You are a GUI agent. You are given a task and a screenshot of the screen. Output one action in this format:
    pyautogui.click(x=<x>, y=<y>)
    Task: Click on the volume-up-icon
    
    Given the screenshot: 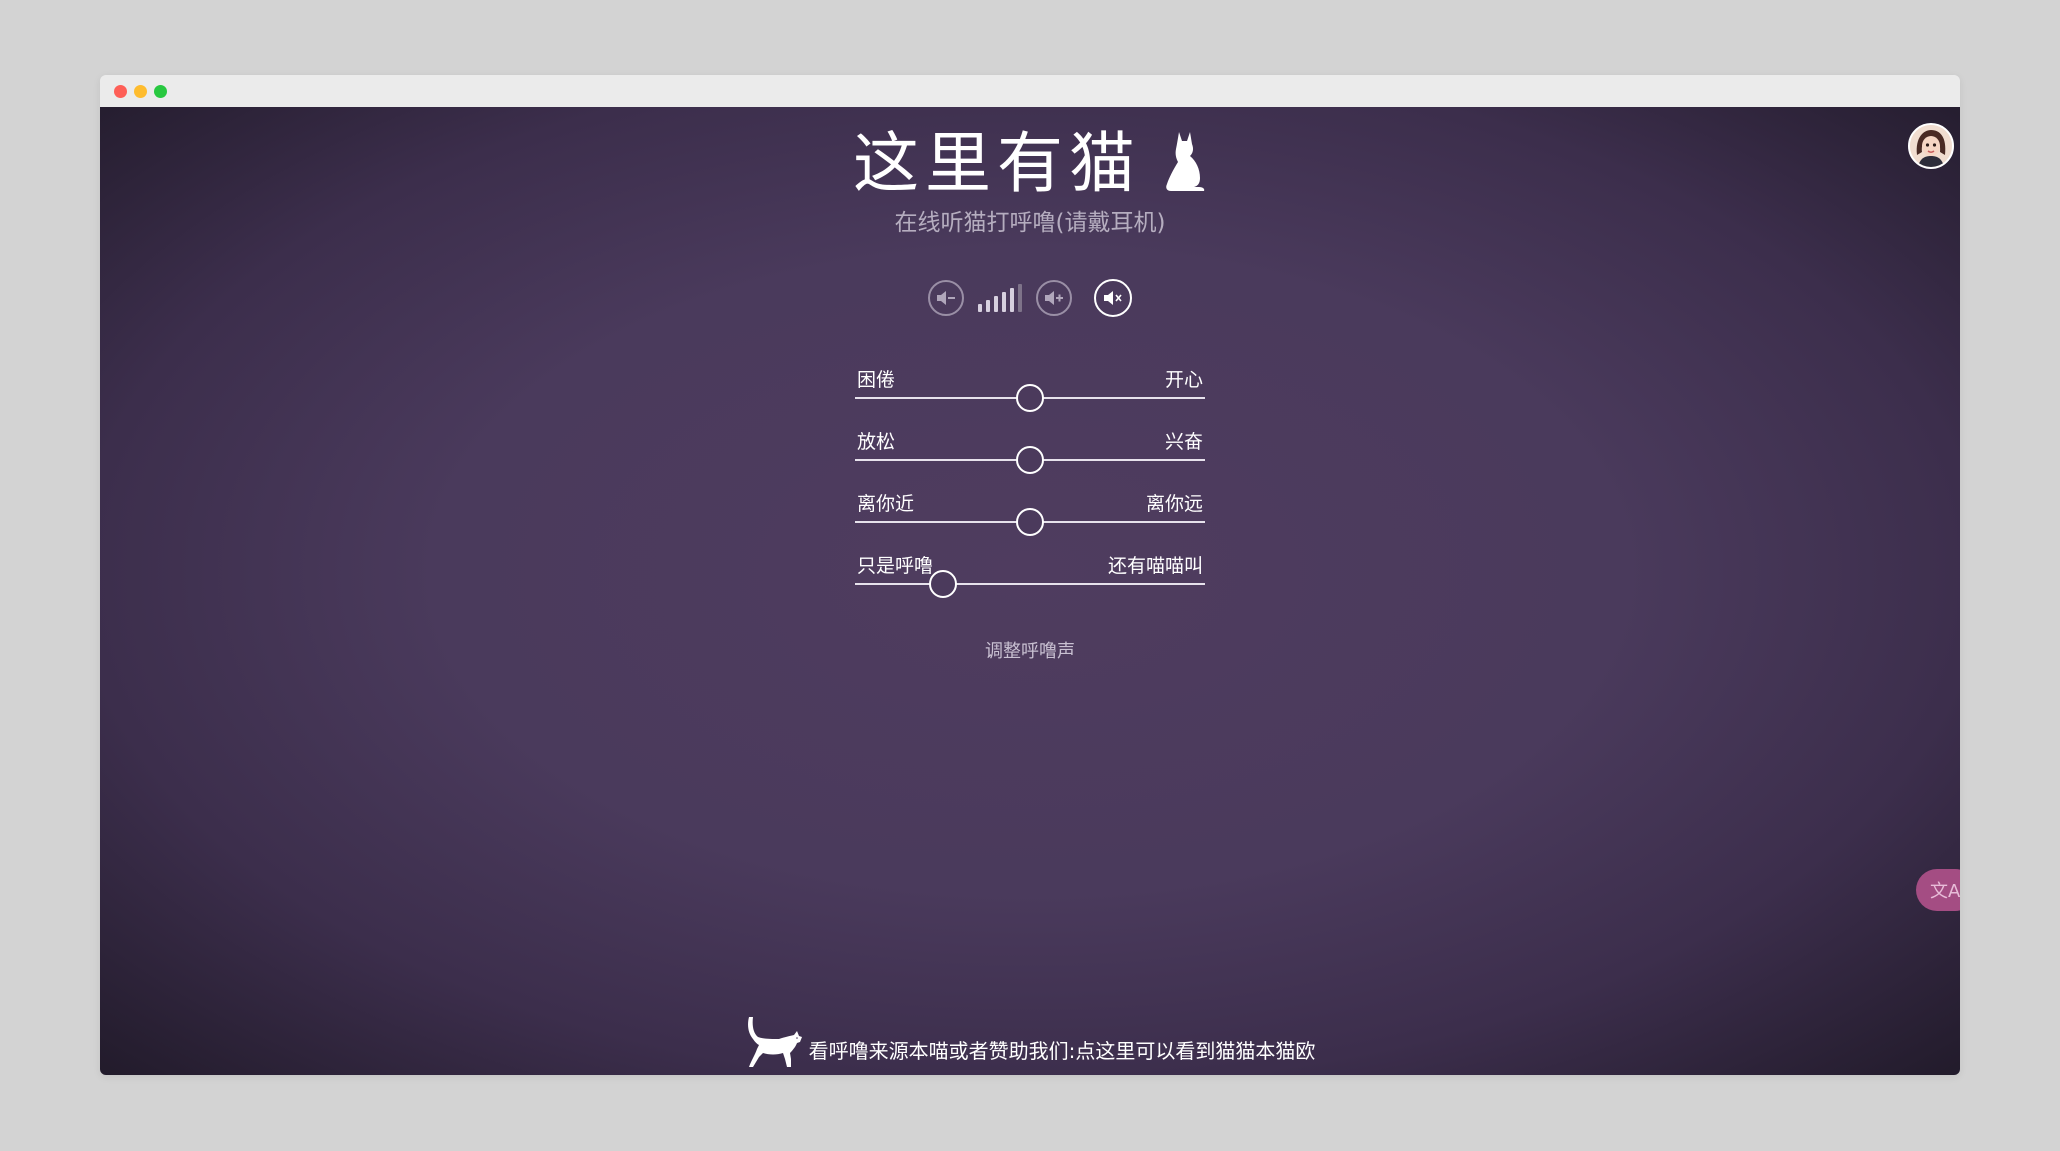 What is the action you would take?
    pyautogui.click(x=1054, y=298)
    